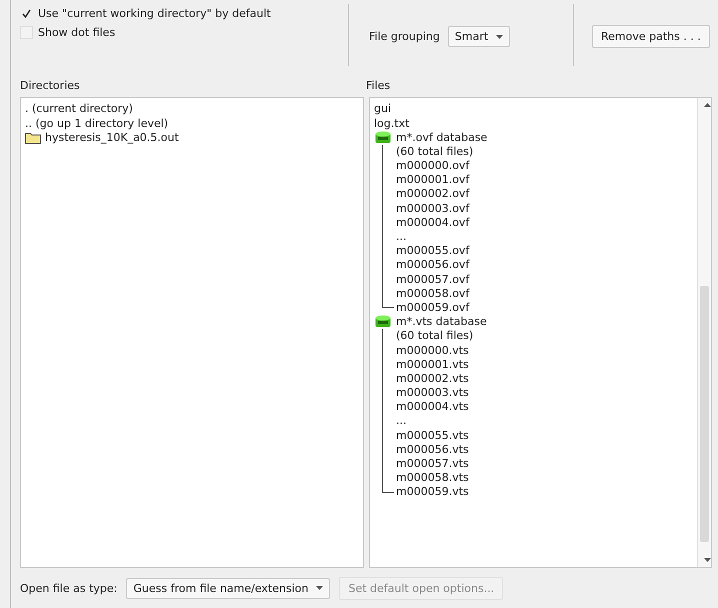  I want to click on file-item: gui, so click(533, 109).